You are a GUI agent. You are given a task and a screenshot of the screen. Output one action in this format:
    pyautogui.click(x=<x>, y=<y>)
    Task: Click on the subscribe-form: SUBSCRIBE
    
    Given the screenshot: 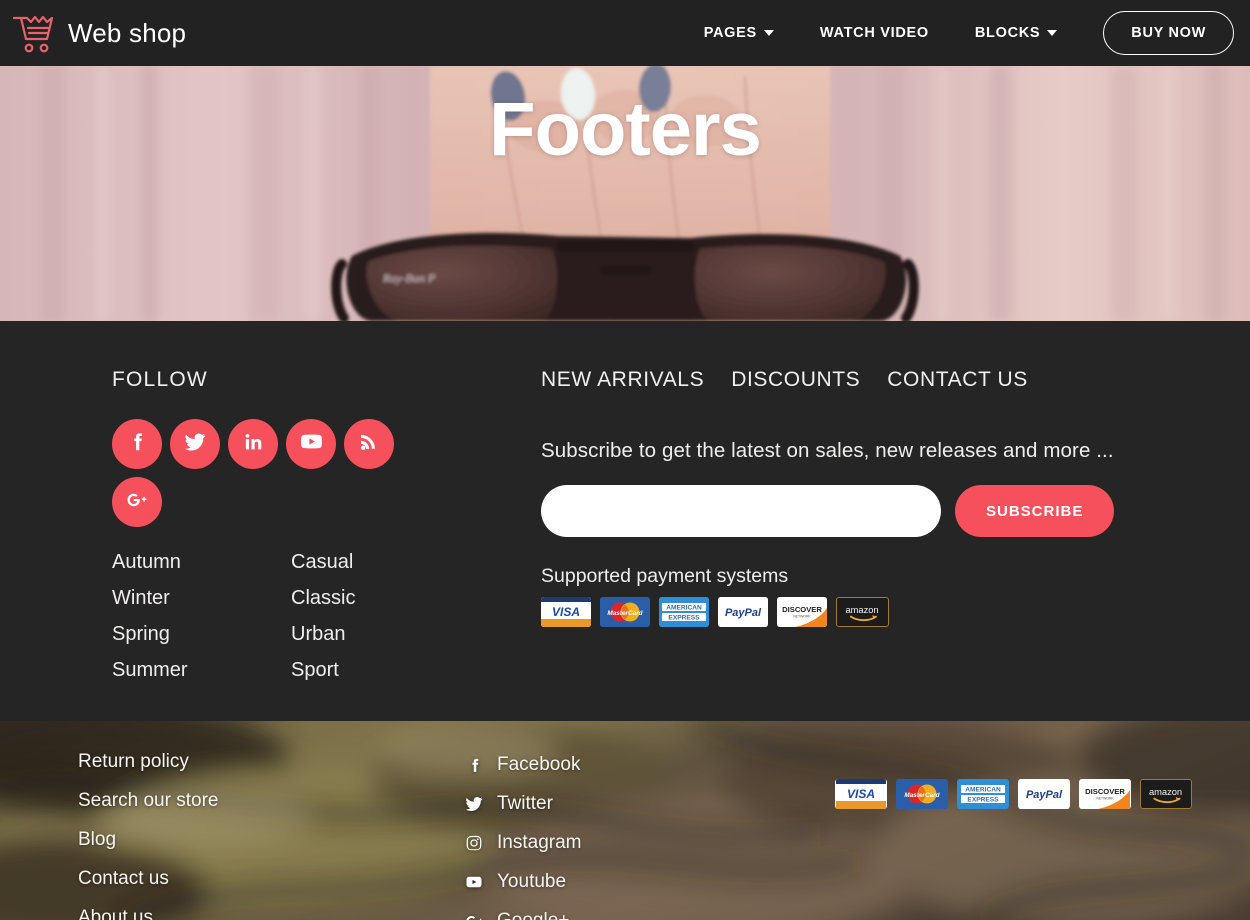 What is the action you would take?
    pyautogui.click(x=828, y=511)
    